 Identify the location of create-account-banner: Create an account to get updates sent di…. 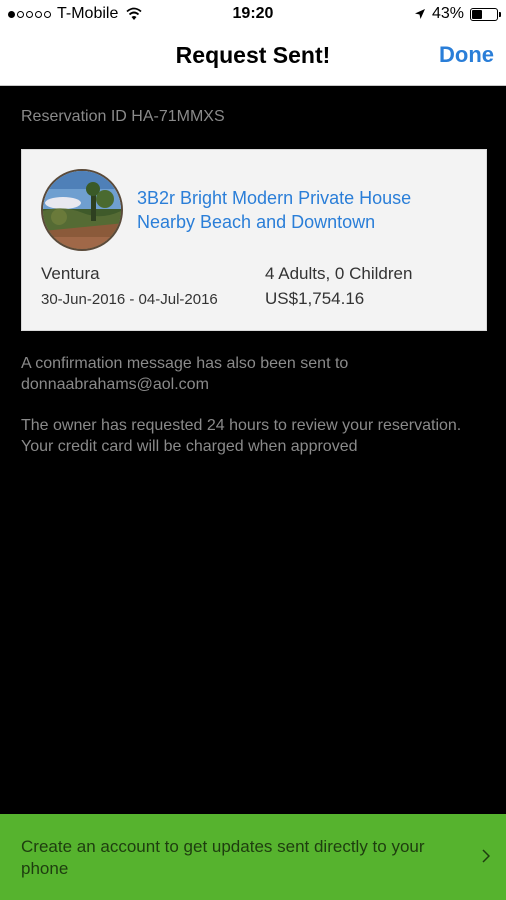
(253, 857).